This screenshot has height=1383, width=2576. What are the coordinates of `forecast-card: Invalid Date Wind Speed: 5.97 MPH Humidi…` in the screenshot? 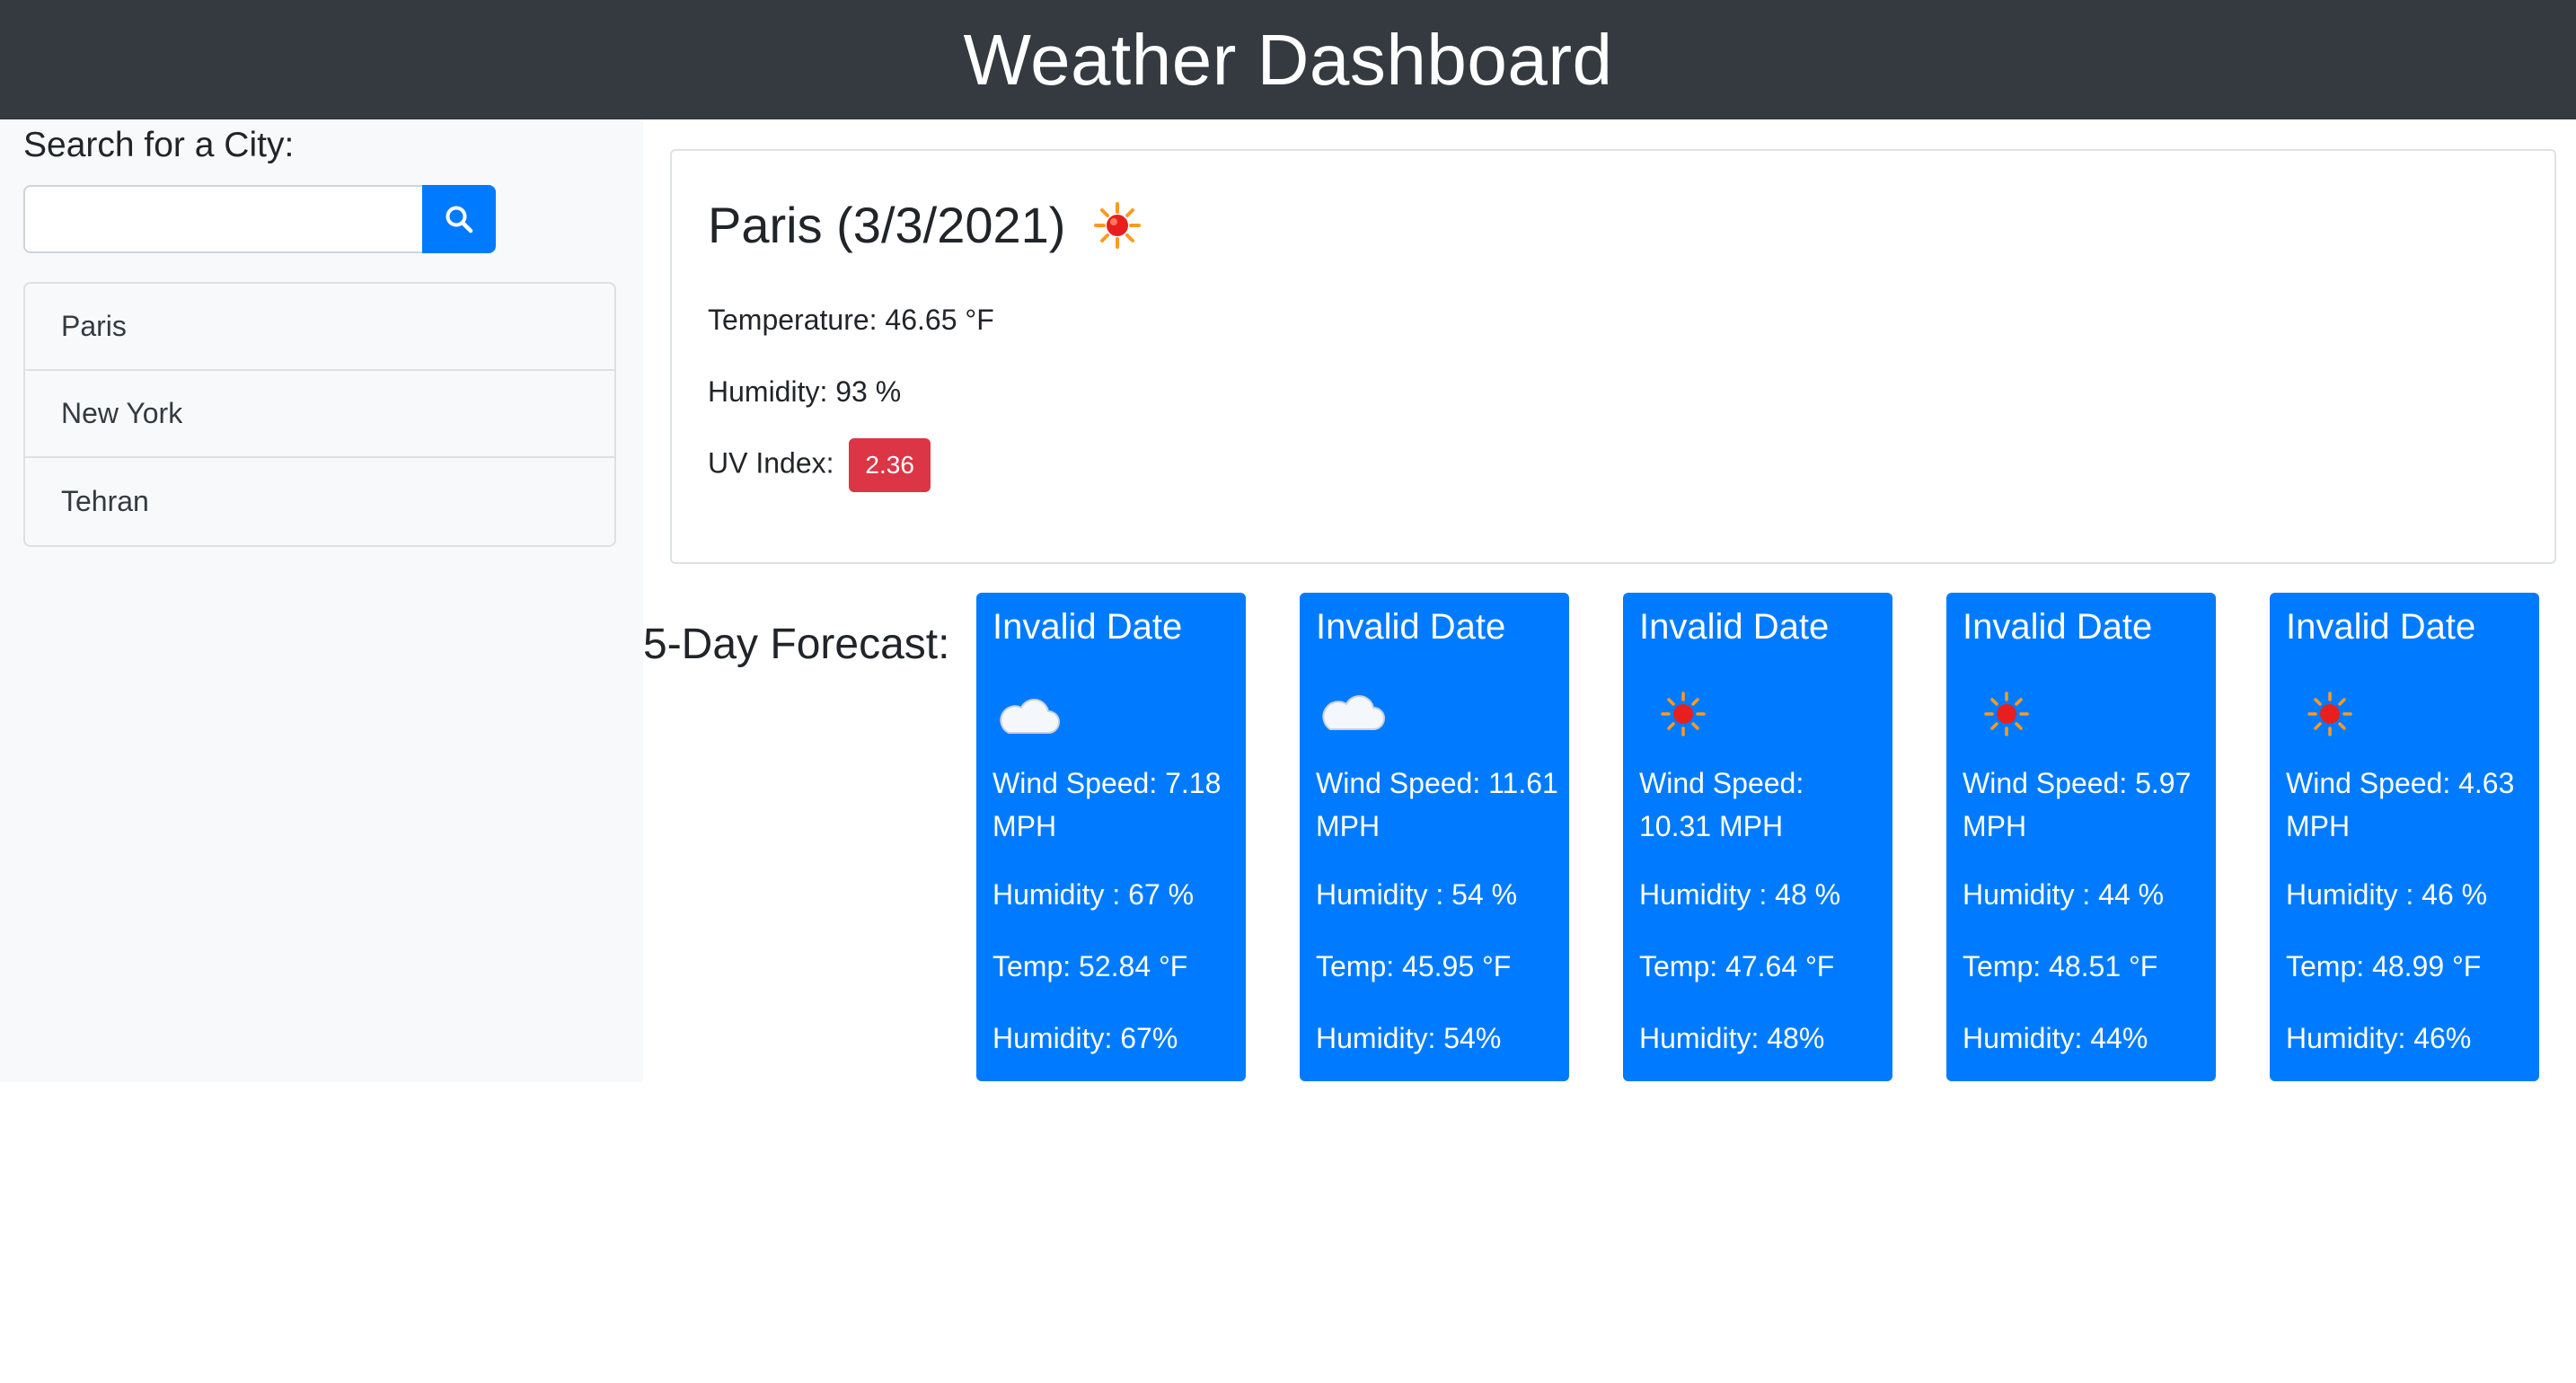 It's located at (2081, 837).